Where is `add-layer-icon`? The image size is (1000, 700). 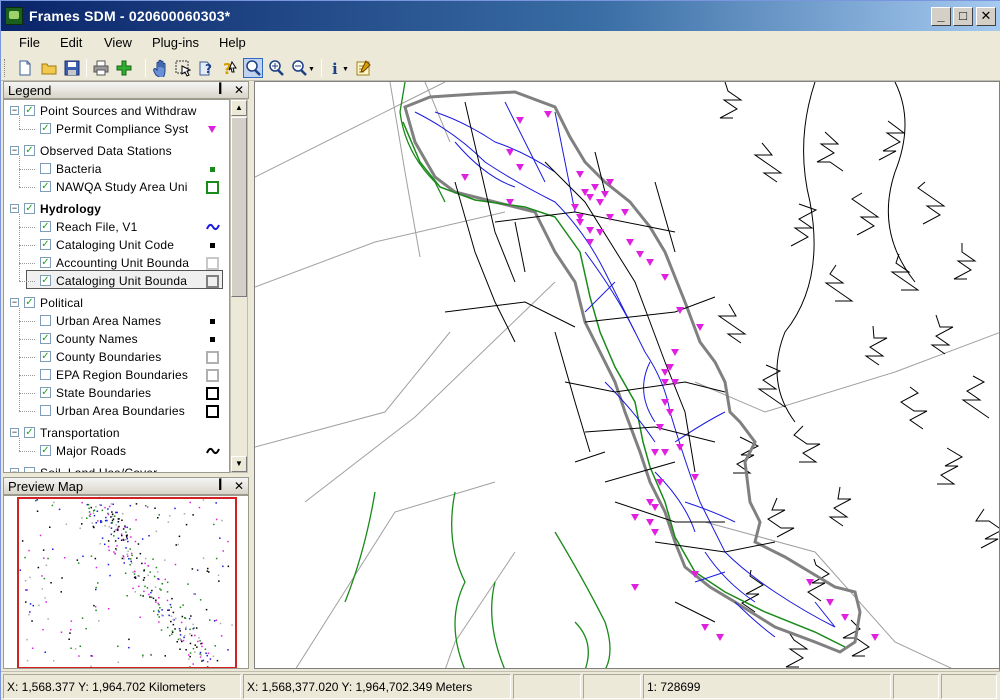 add-layer-icon is located at coordinates (124, 68).